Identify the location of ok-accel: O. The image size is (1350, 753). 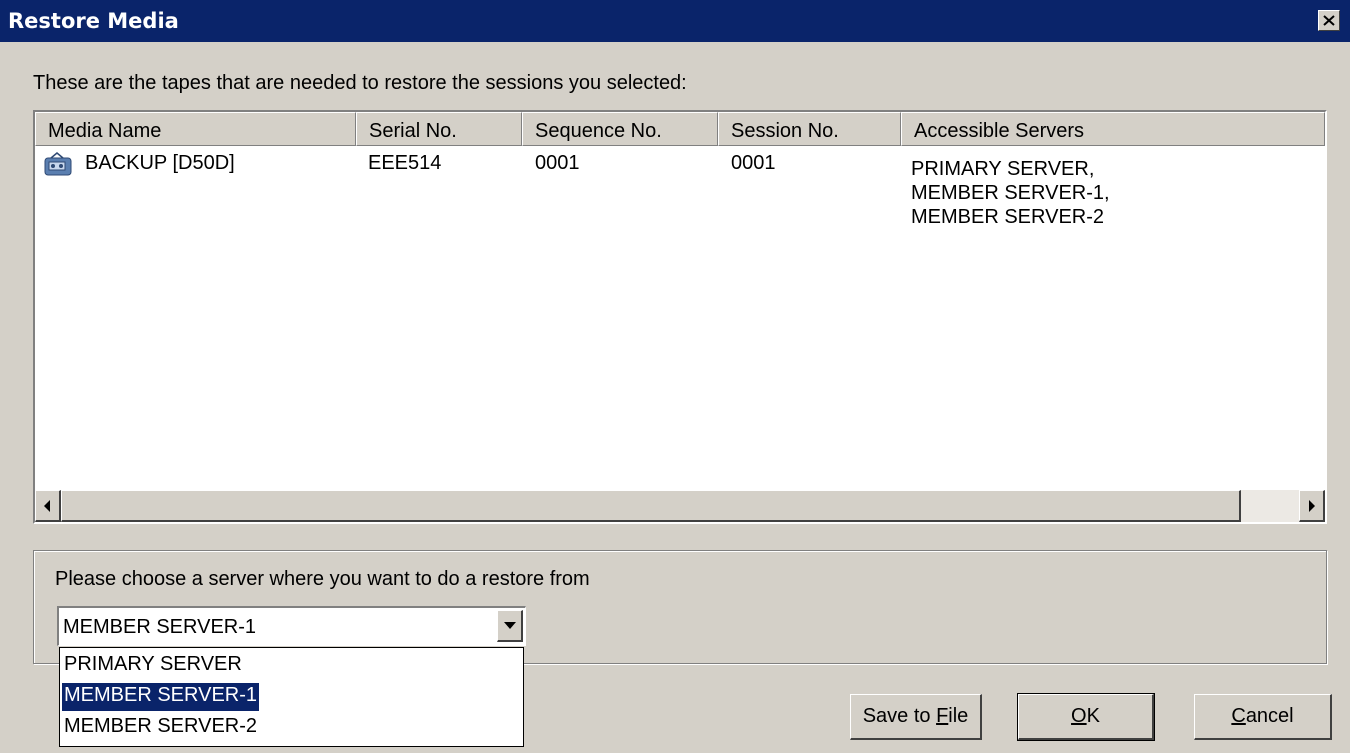
(1079, 716).